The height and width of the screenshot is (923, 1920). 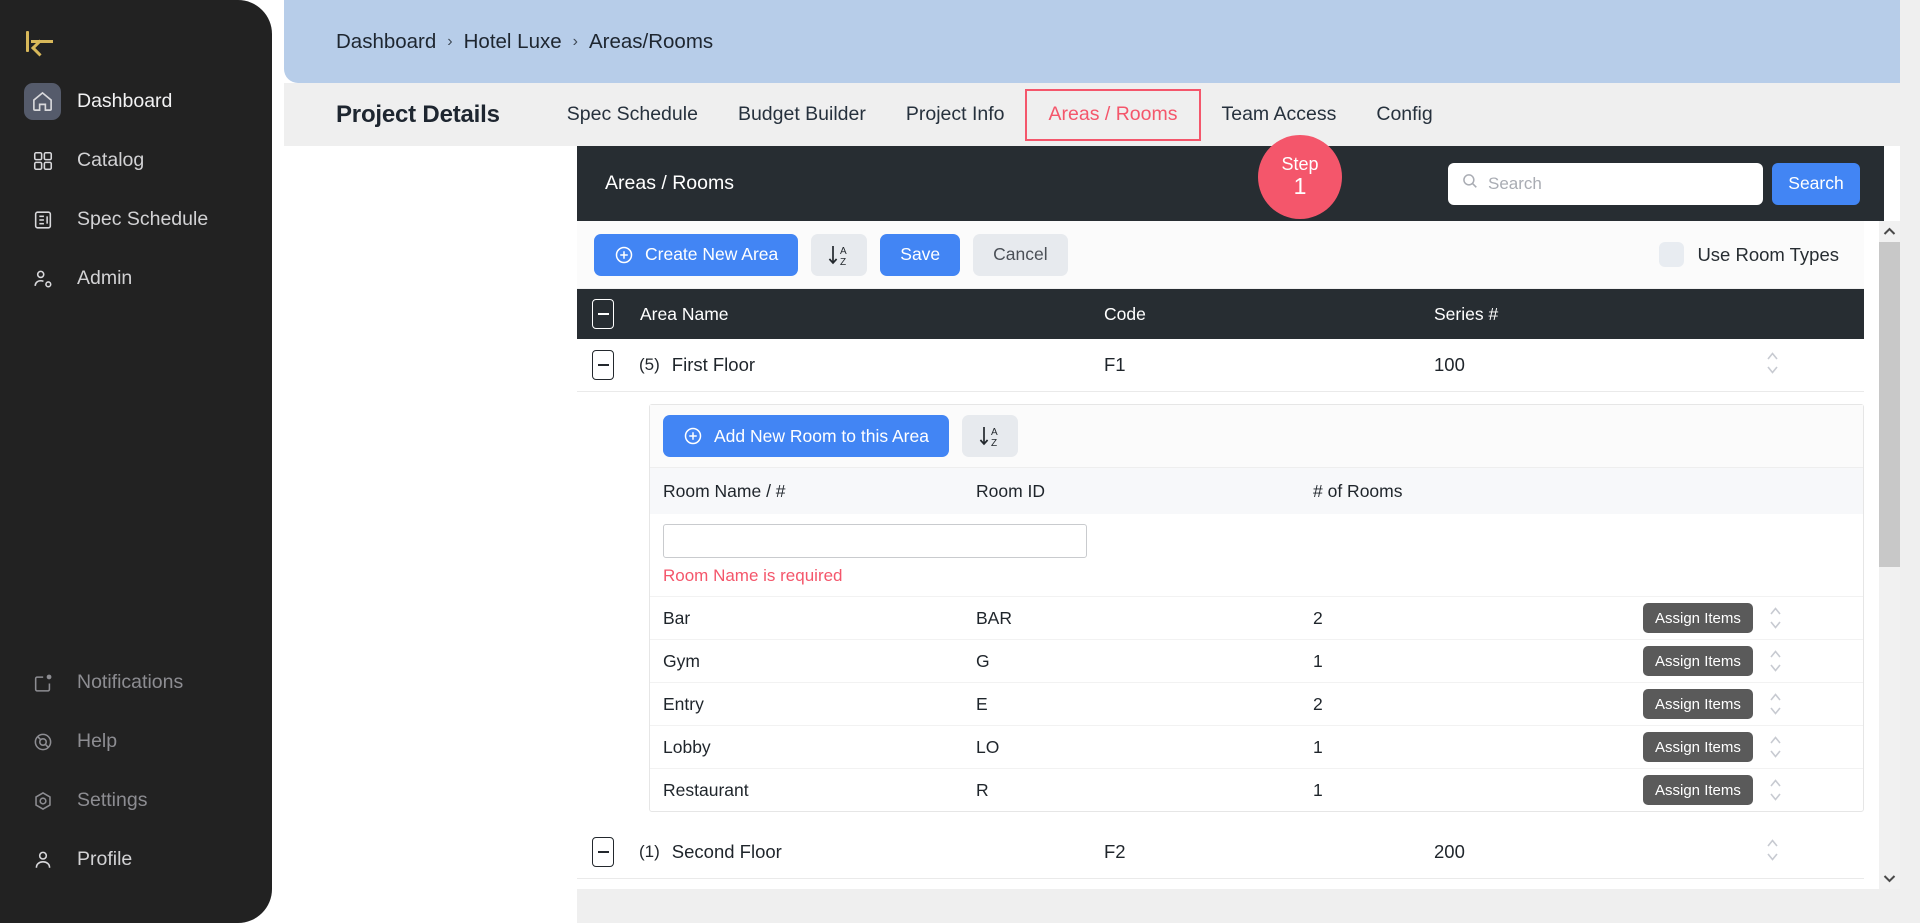 I want to click on sidebar-item-label: Notifications, so click(x=130, y=682).